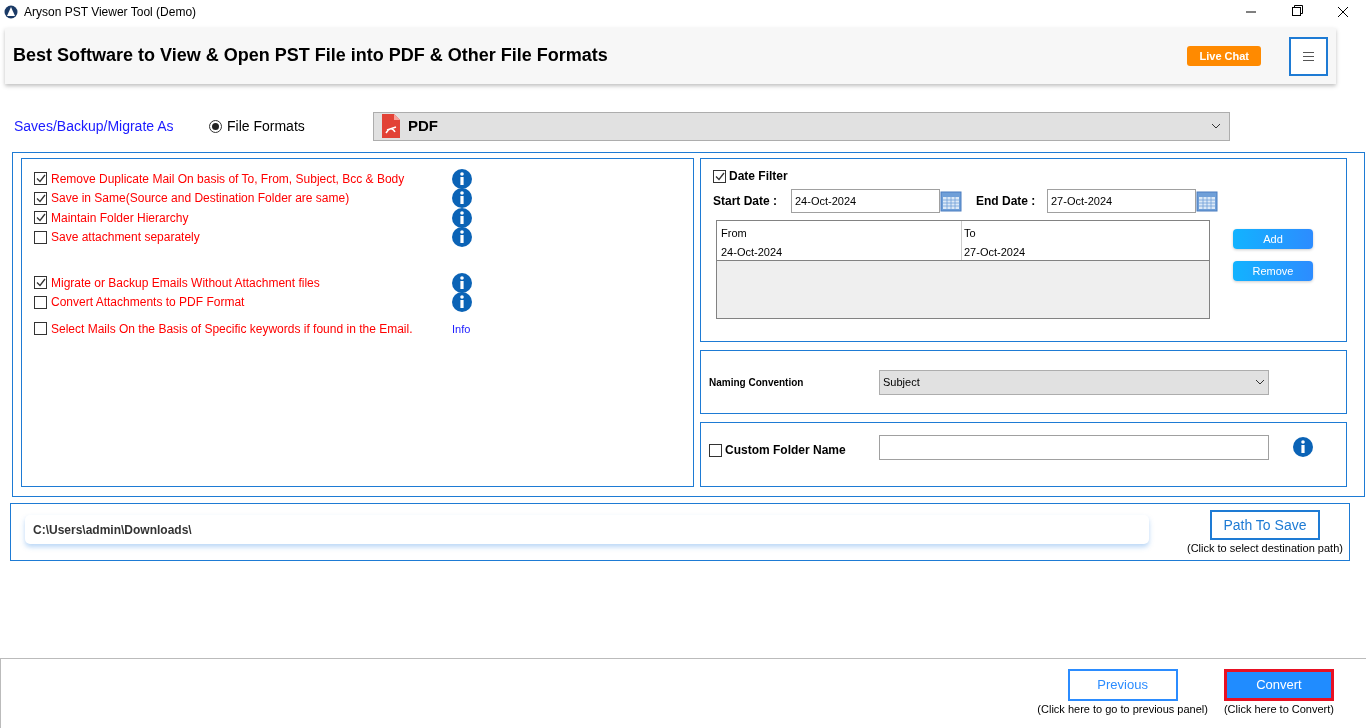  Describe the element at coordinates (719, 176) in the screenshot. I see `date-filter-checkbox` at that location.